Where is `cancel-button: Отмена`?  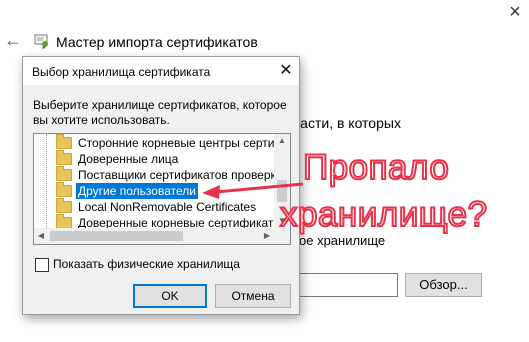
cancel-button: Отмена is located at coordinates (253, 296).